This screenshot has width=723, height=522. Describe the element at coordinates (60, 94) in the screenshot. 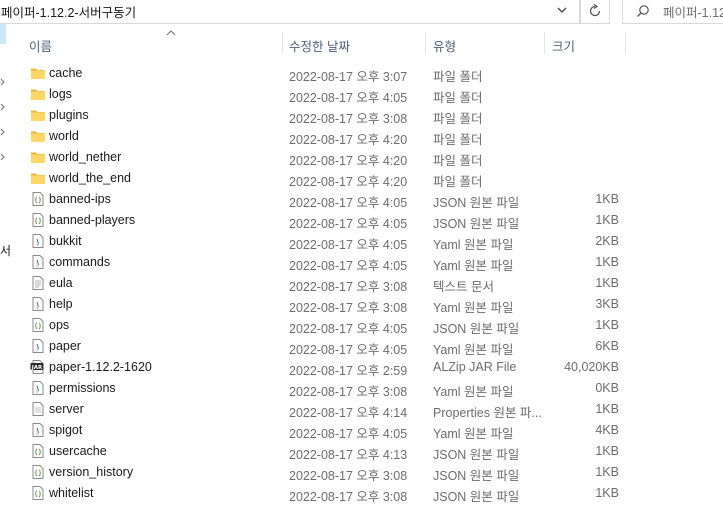

I see `file-name: logs` at that location.